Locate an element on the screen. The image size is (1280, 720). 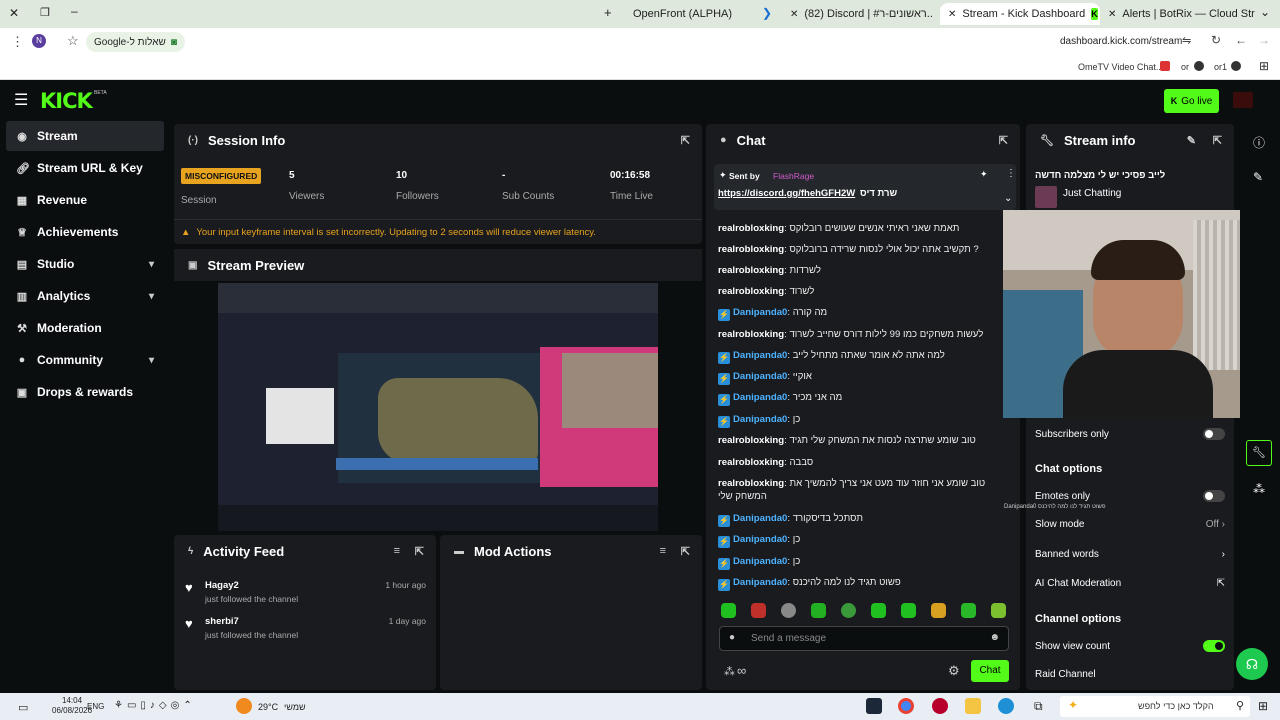
points-icon: ⁂ is located at coordinates (1259, 489).